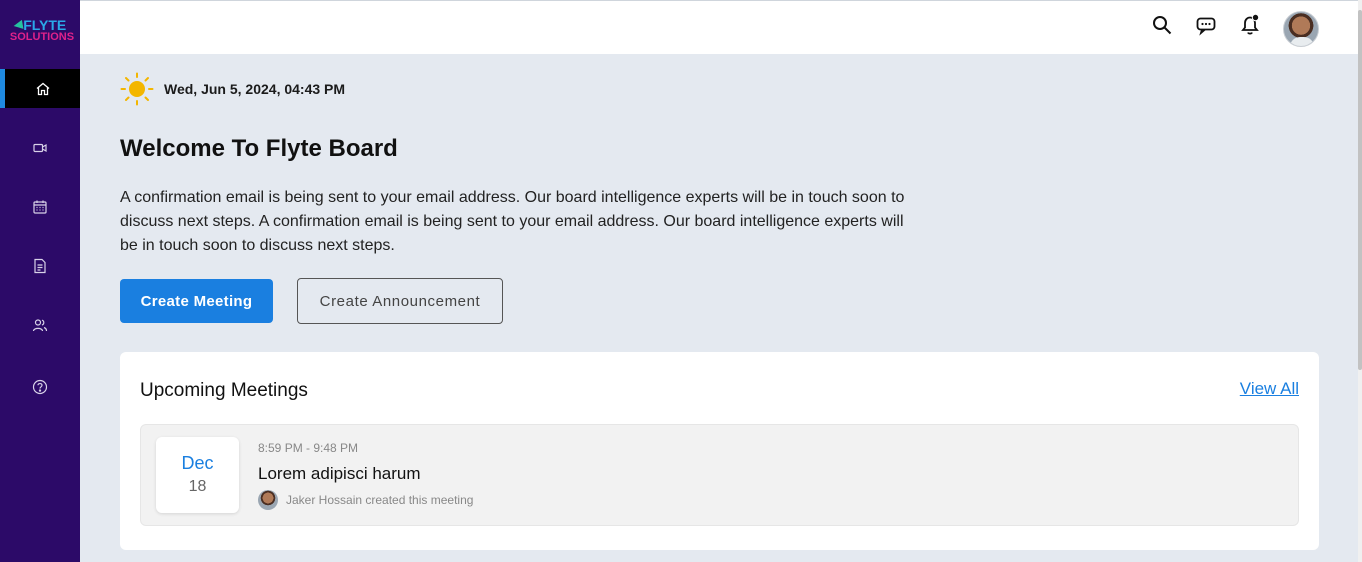 The image size is (1362, 562). I want to click on sidebar-item-home, so click(40, 88).